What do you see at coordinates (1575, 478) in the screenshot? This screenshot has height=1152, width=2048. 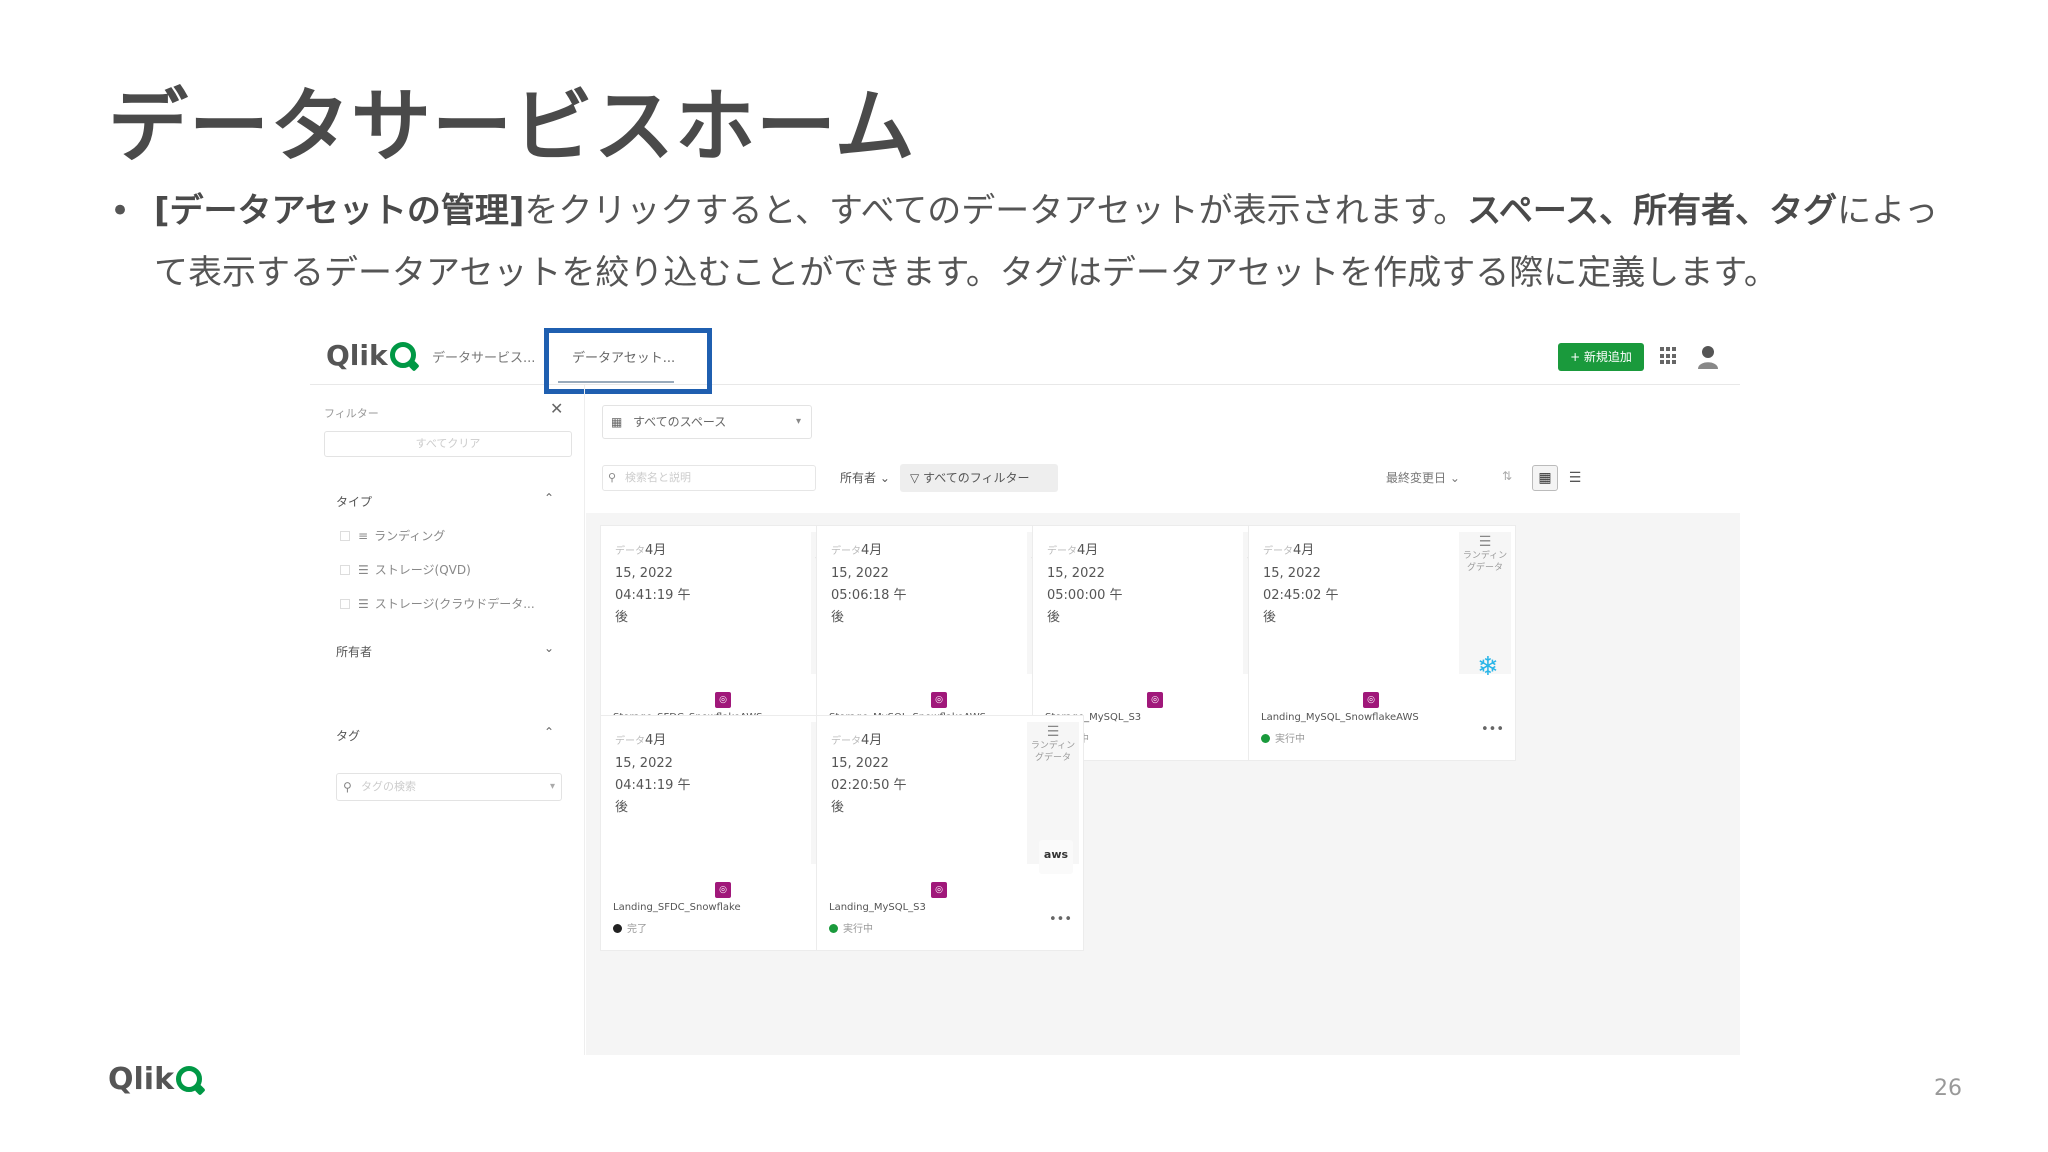 I see `list-view-button: ☰` at bounding box center [1575, 478].